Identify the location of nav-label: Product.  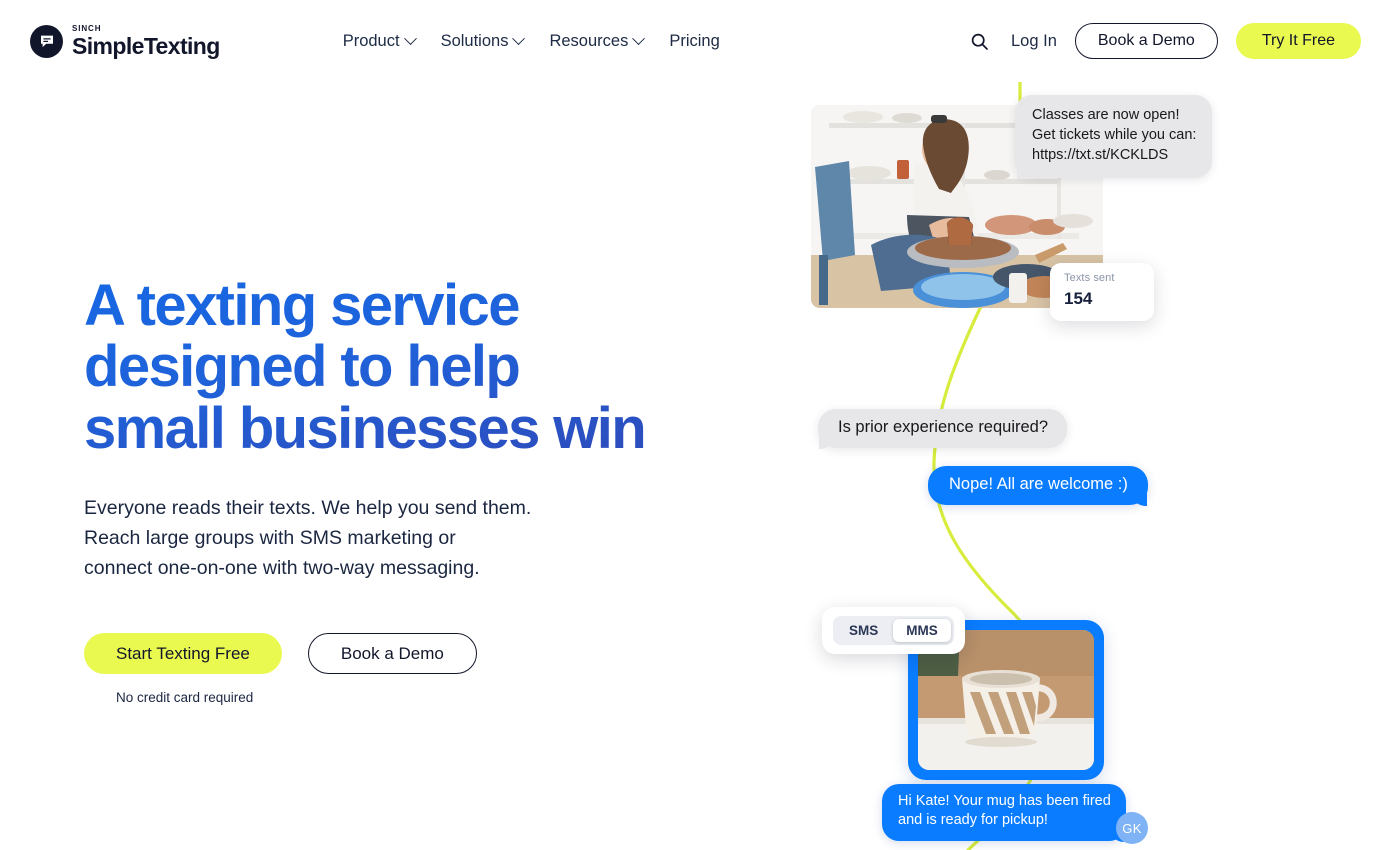
(371, 40).